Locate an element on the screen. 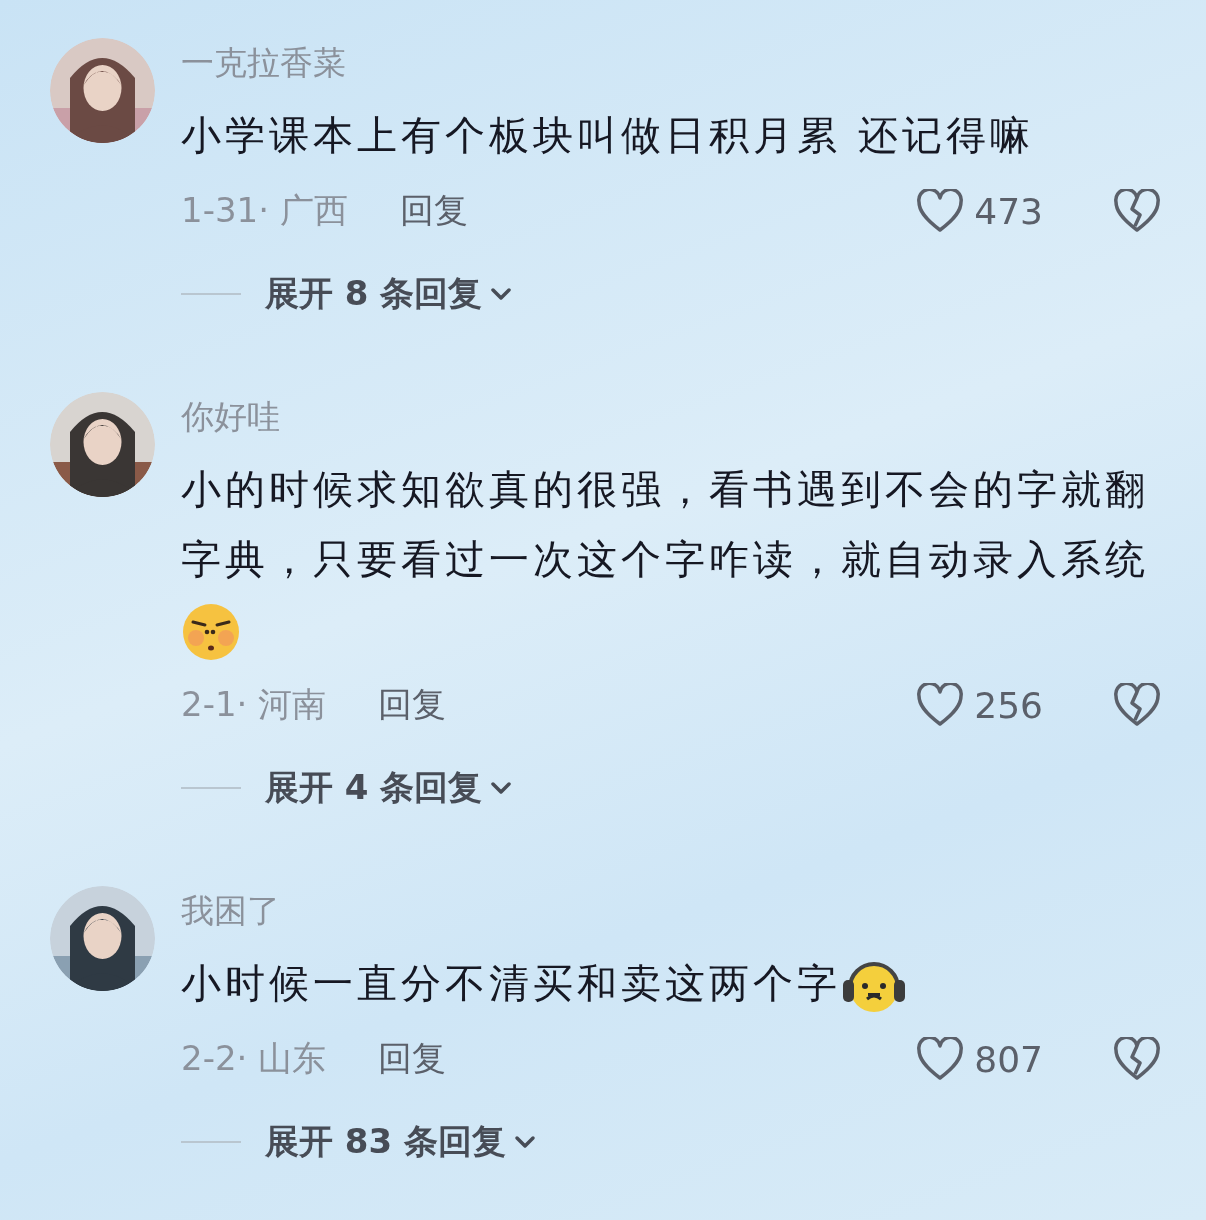  emoji-icon is located at coordinates (211, 632).